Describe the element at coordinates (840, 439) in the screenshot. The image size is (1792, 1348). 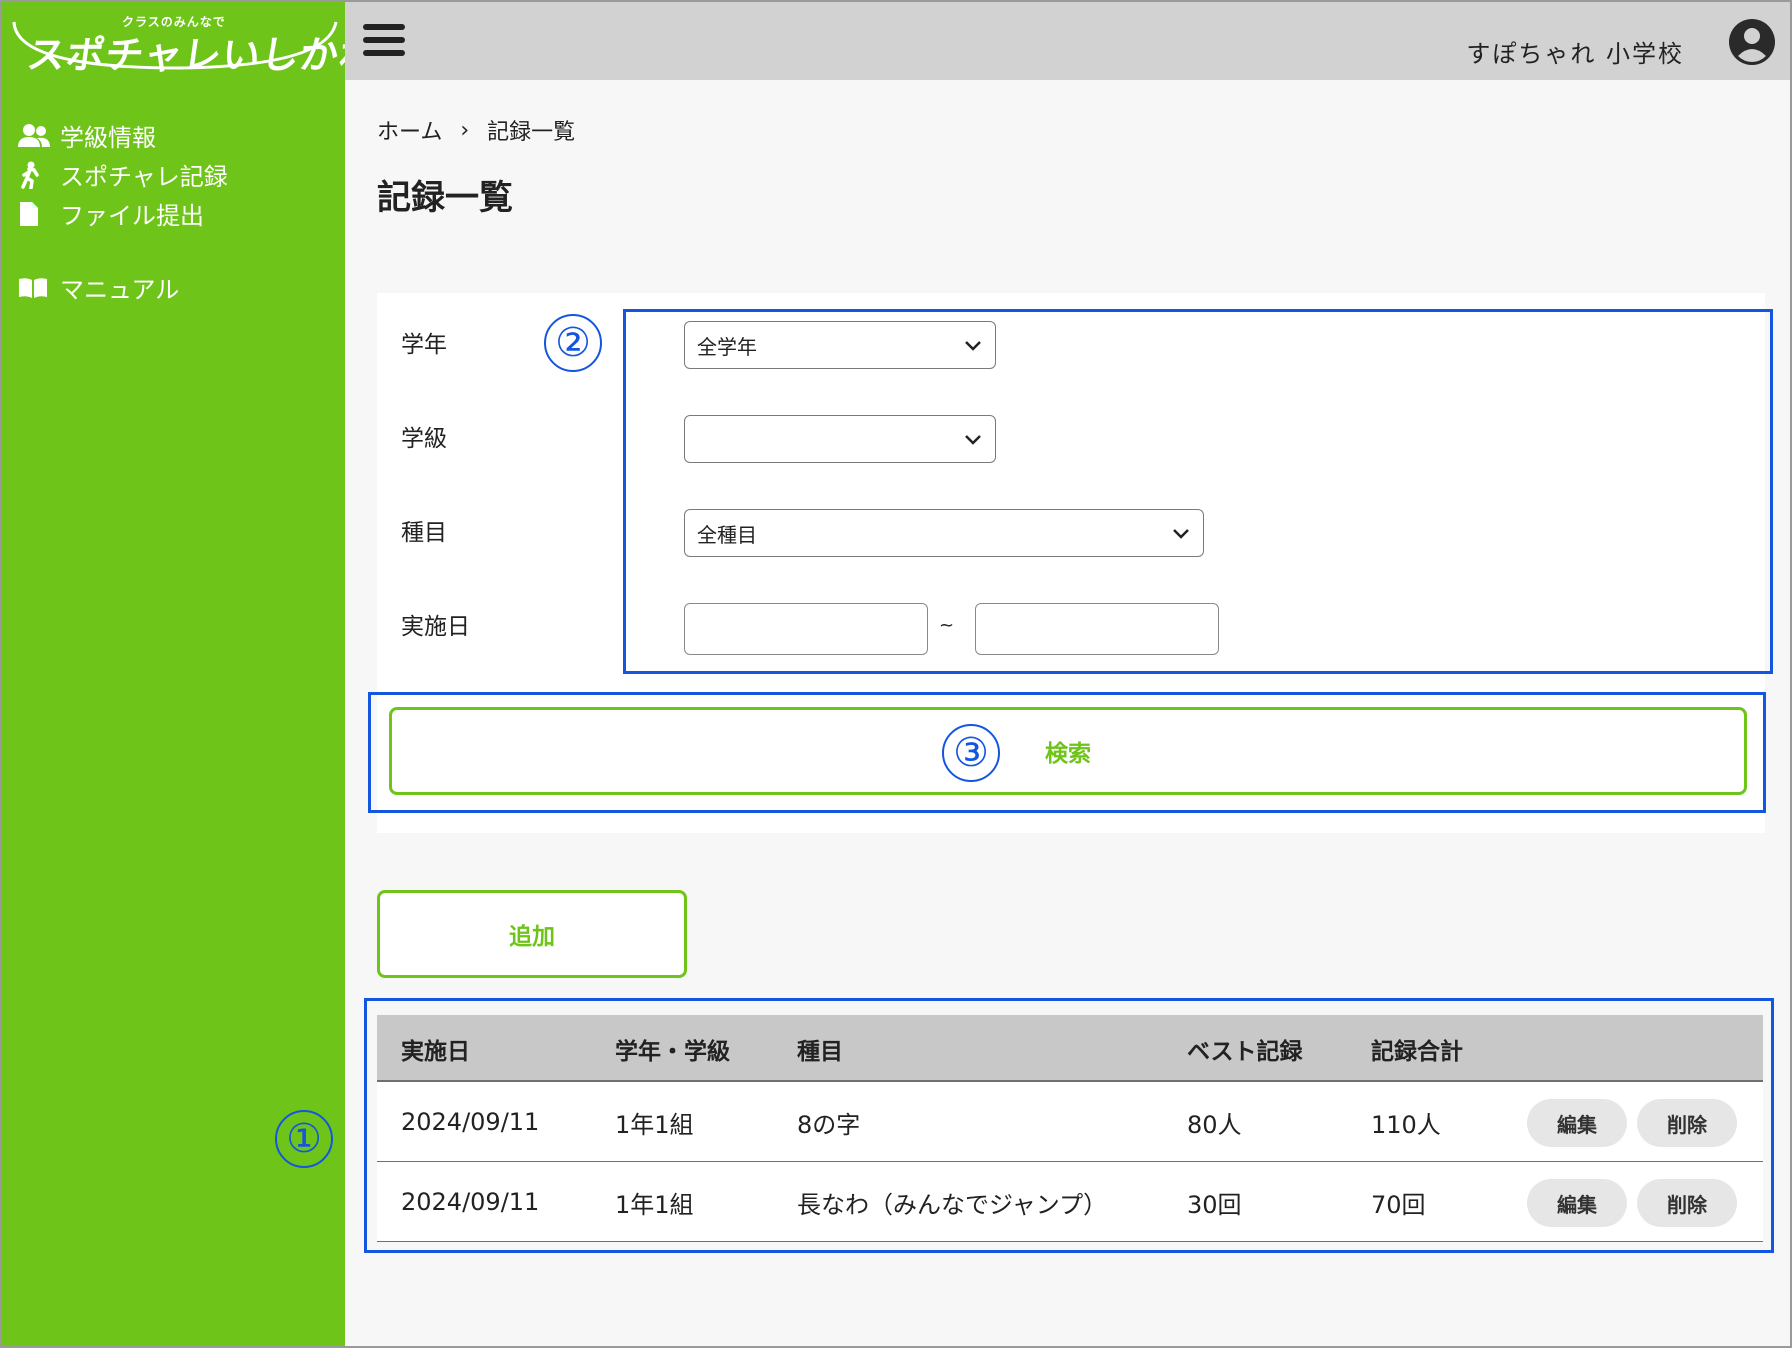
I see `class-select` at that location.